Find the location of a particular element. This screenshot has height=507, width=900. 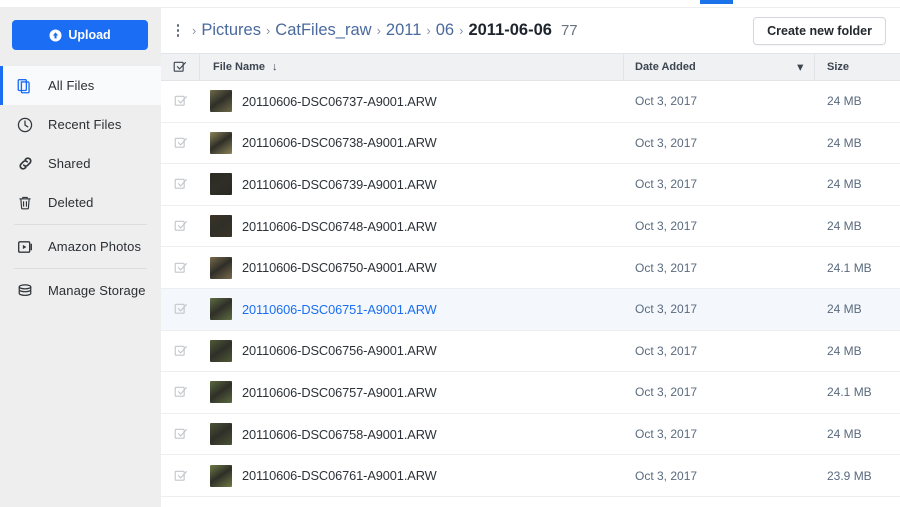

row-file-name-cell: 20110606-DSC06758-A9001.ARW is located at coordinates (412, 434).